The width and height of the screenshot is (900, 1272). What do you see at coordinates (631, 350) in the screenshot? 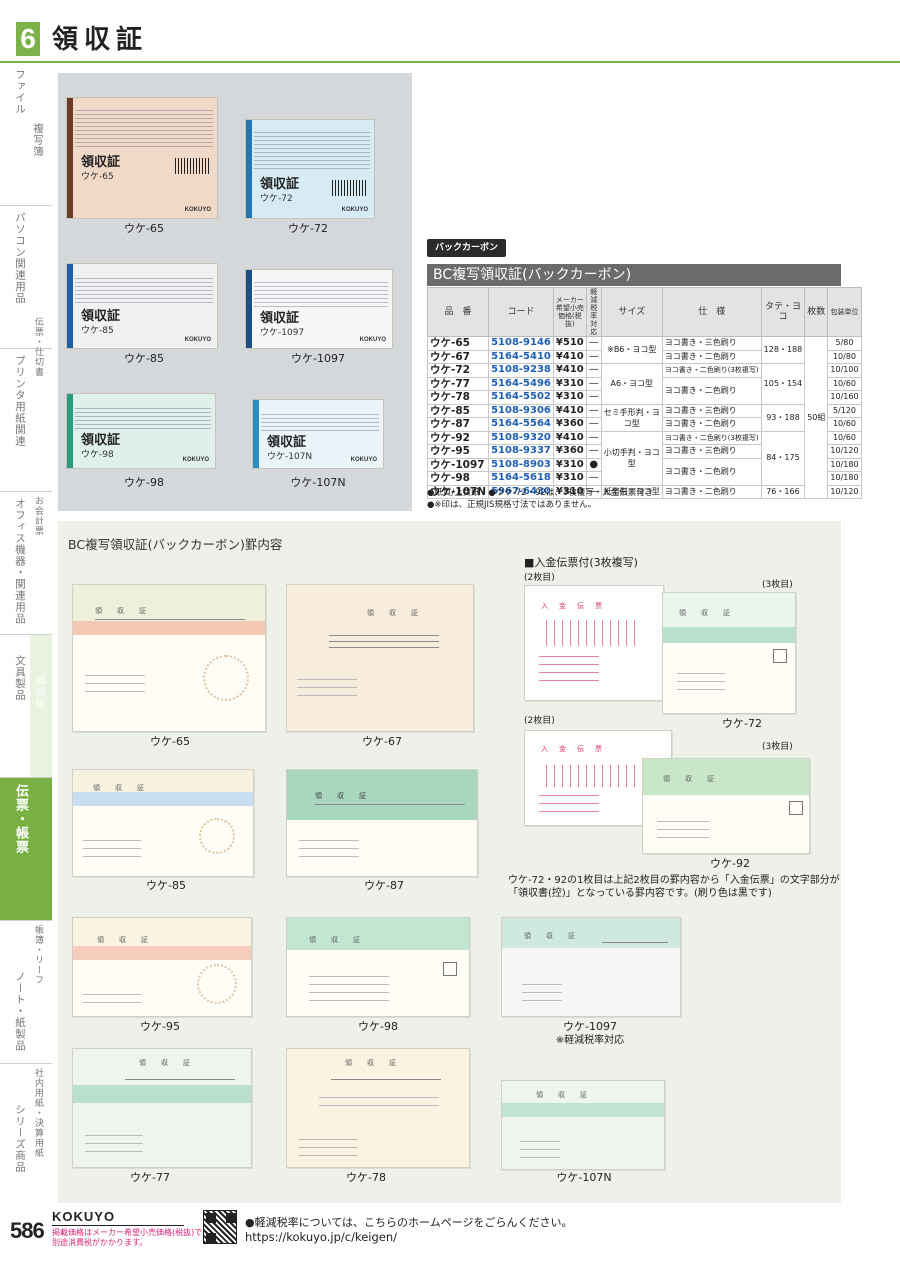
I see `cell-size: ※B6・ヨコ型` at bounding box center [631, 350].